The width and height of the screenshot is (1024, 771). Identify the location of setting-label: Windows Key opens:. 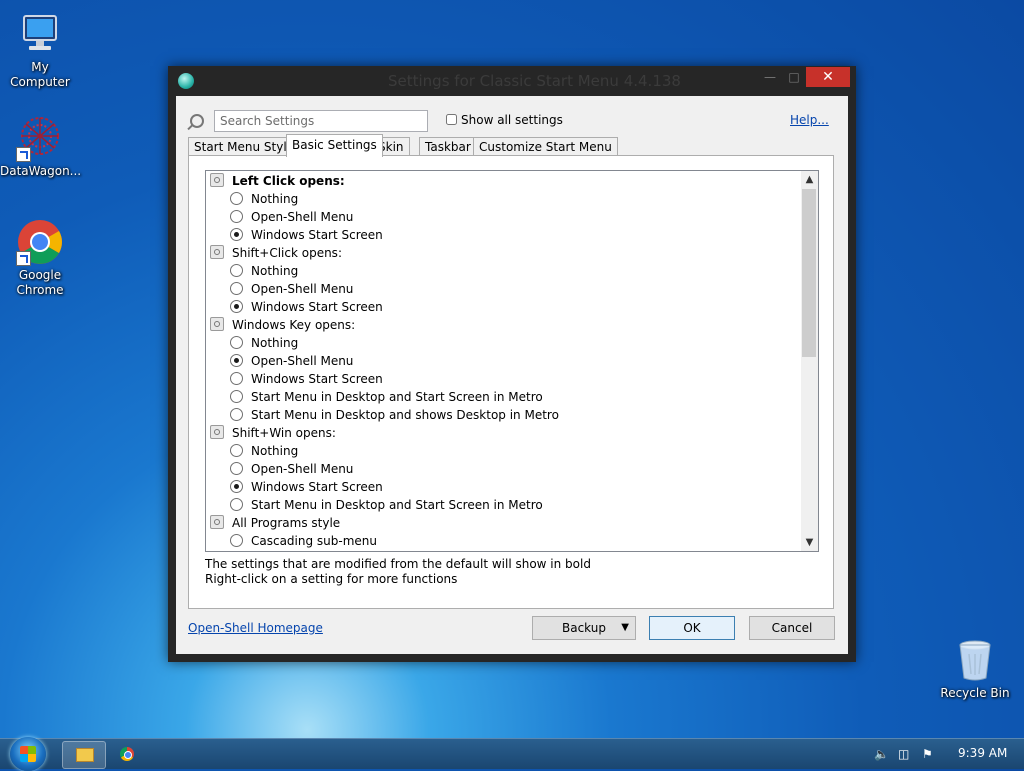
(294, 325).